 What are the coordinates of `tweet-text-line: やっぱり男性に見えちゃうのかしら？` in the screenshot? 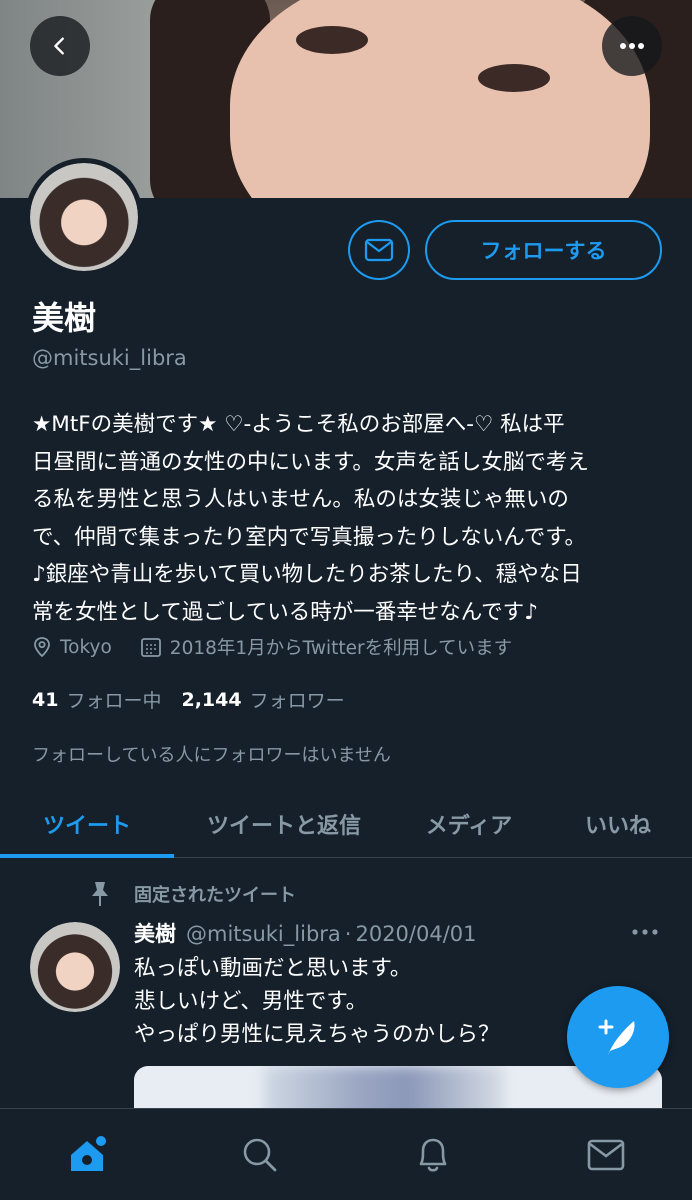 It's located at (317, 1034).